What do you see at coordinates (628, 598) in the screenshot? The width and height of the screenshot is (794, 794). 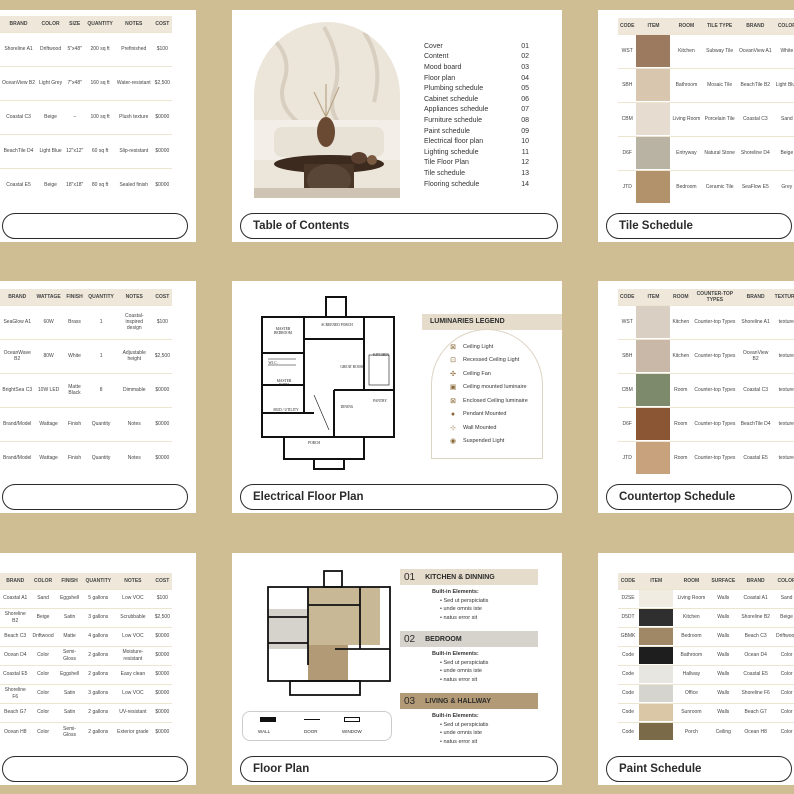 I see `code-cell: D2SE` at bounding box center [628, 598].